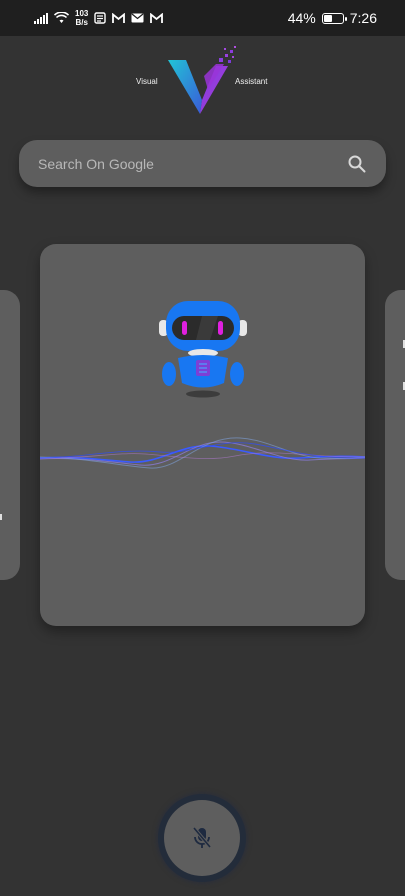  What do you see at coordinates (203, 350) in the screenshot?
I see `robot-icon` at bounding box center [203, 350].